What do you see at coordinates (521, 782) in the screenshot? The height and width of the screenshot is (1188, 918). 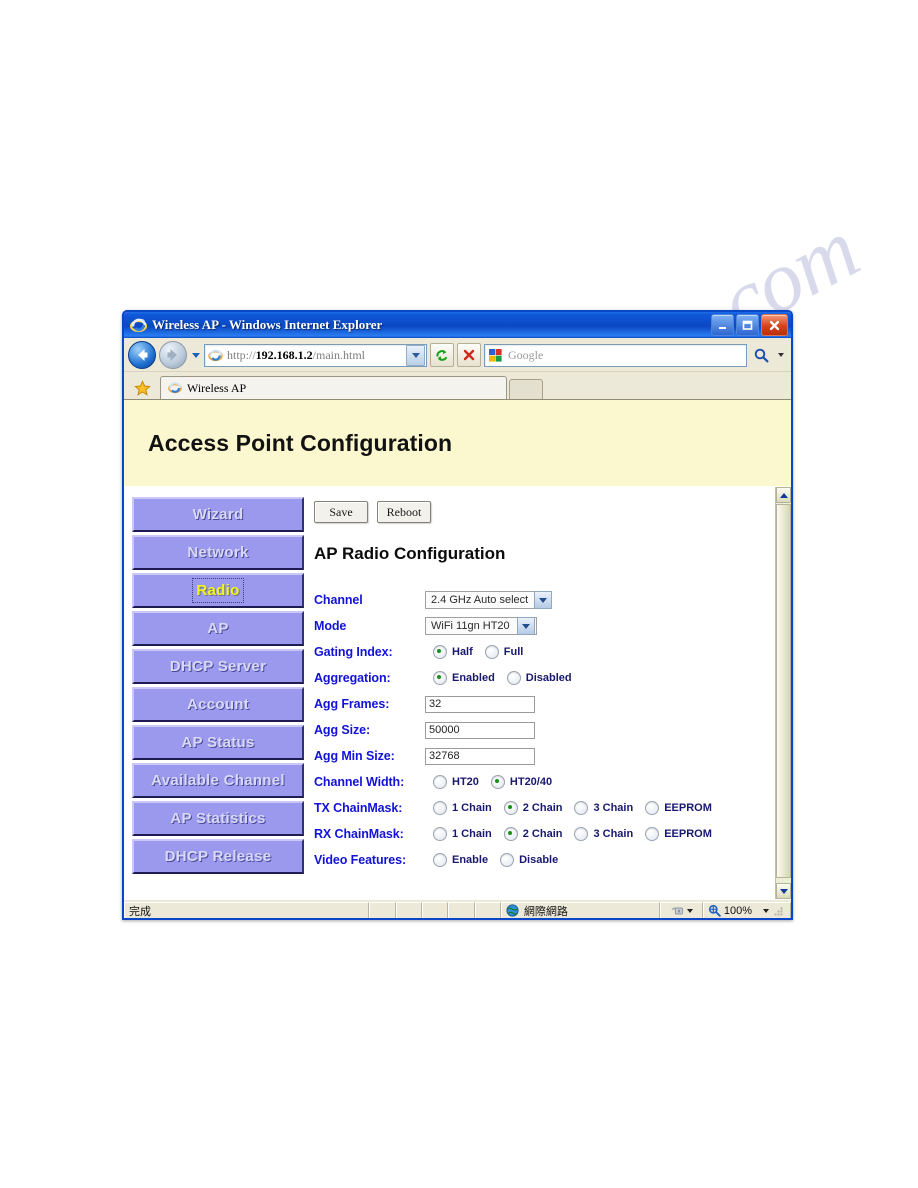 I see `radio-channel-width-ht2040: HT20/40` at bounding box center [521, 782].